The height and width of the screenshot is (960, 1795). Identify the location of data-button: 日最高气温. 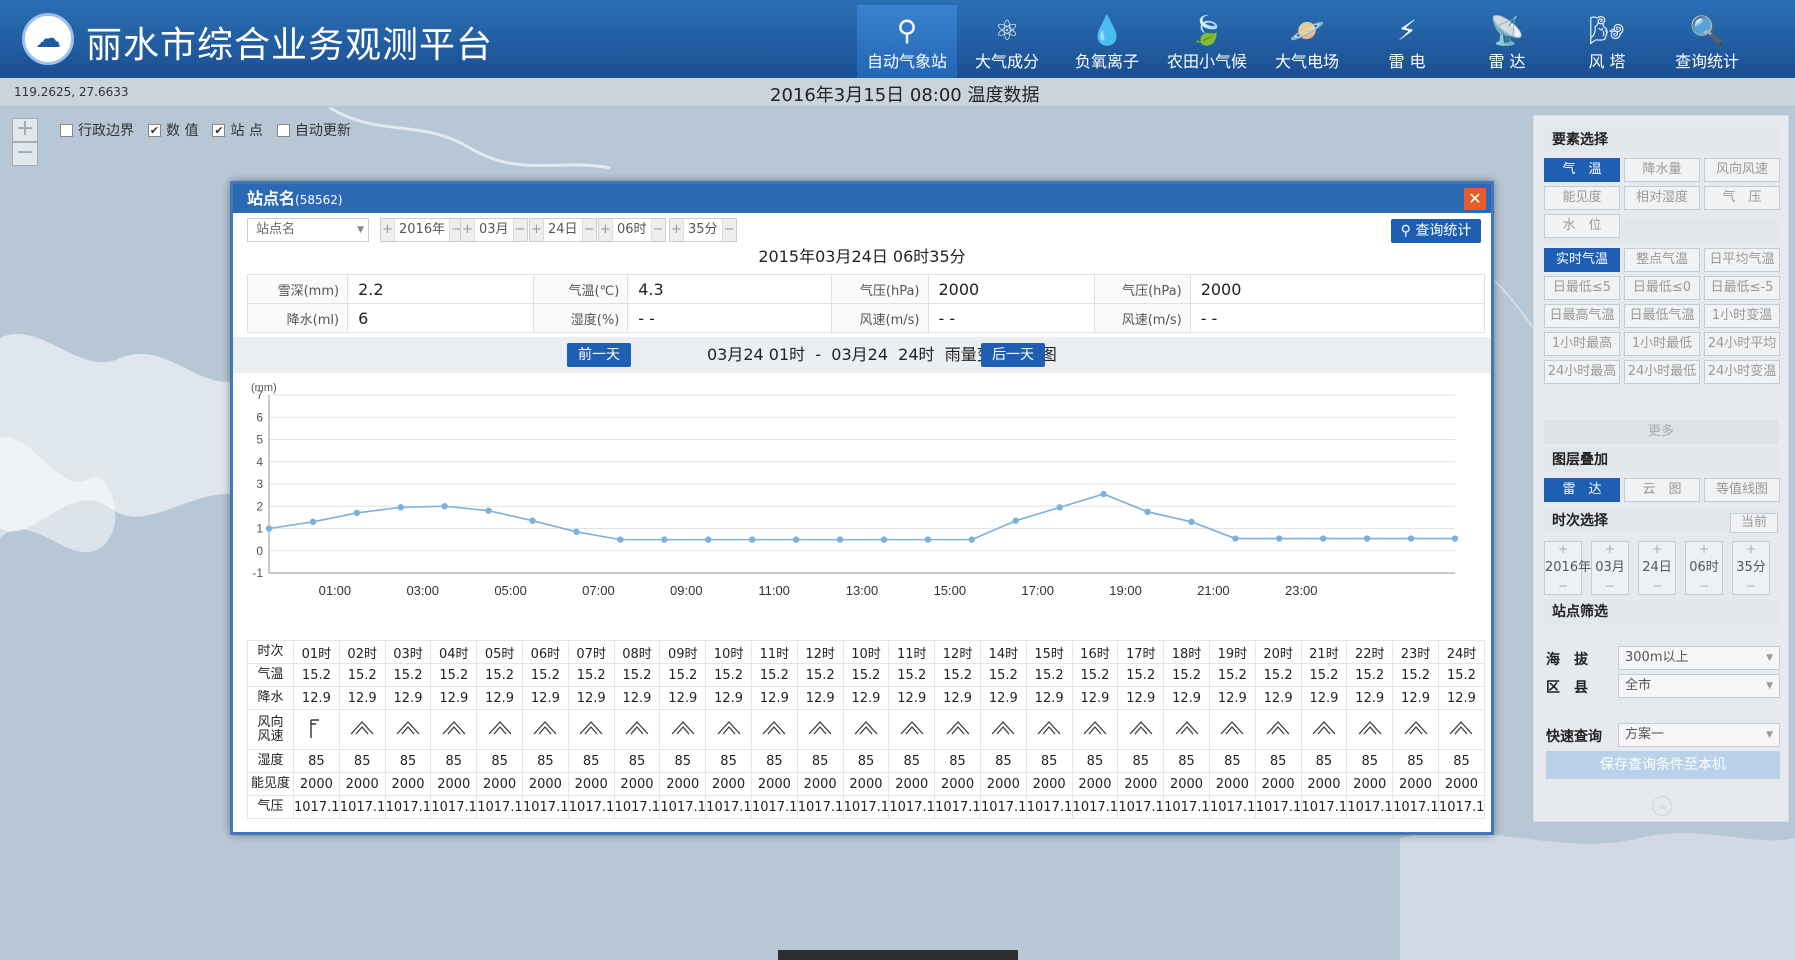
(1582, 316).